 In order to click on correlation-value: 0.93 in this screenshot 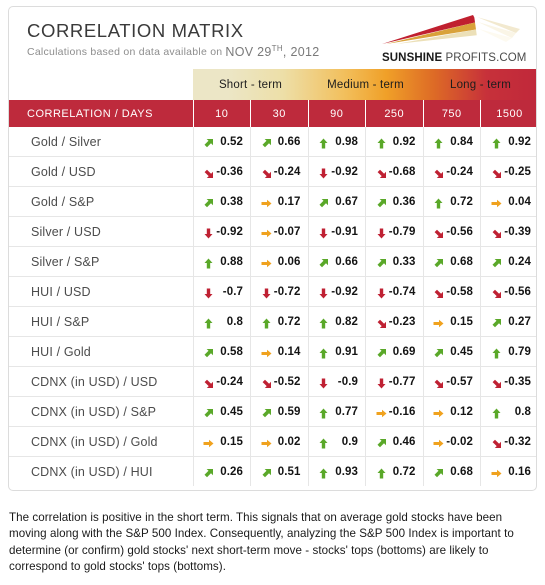, I will do `click(346, 471)`.